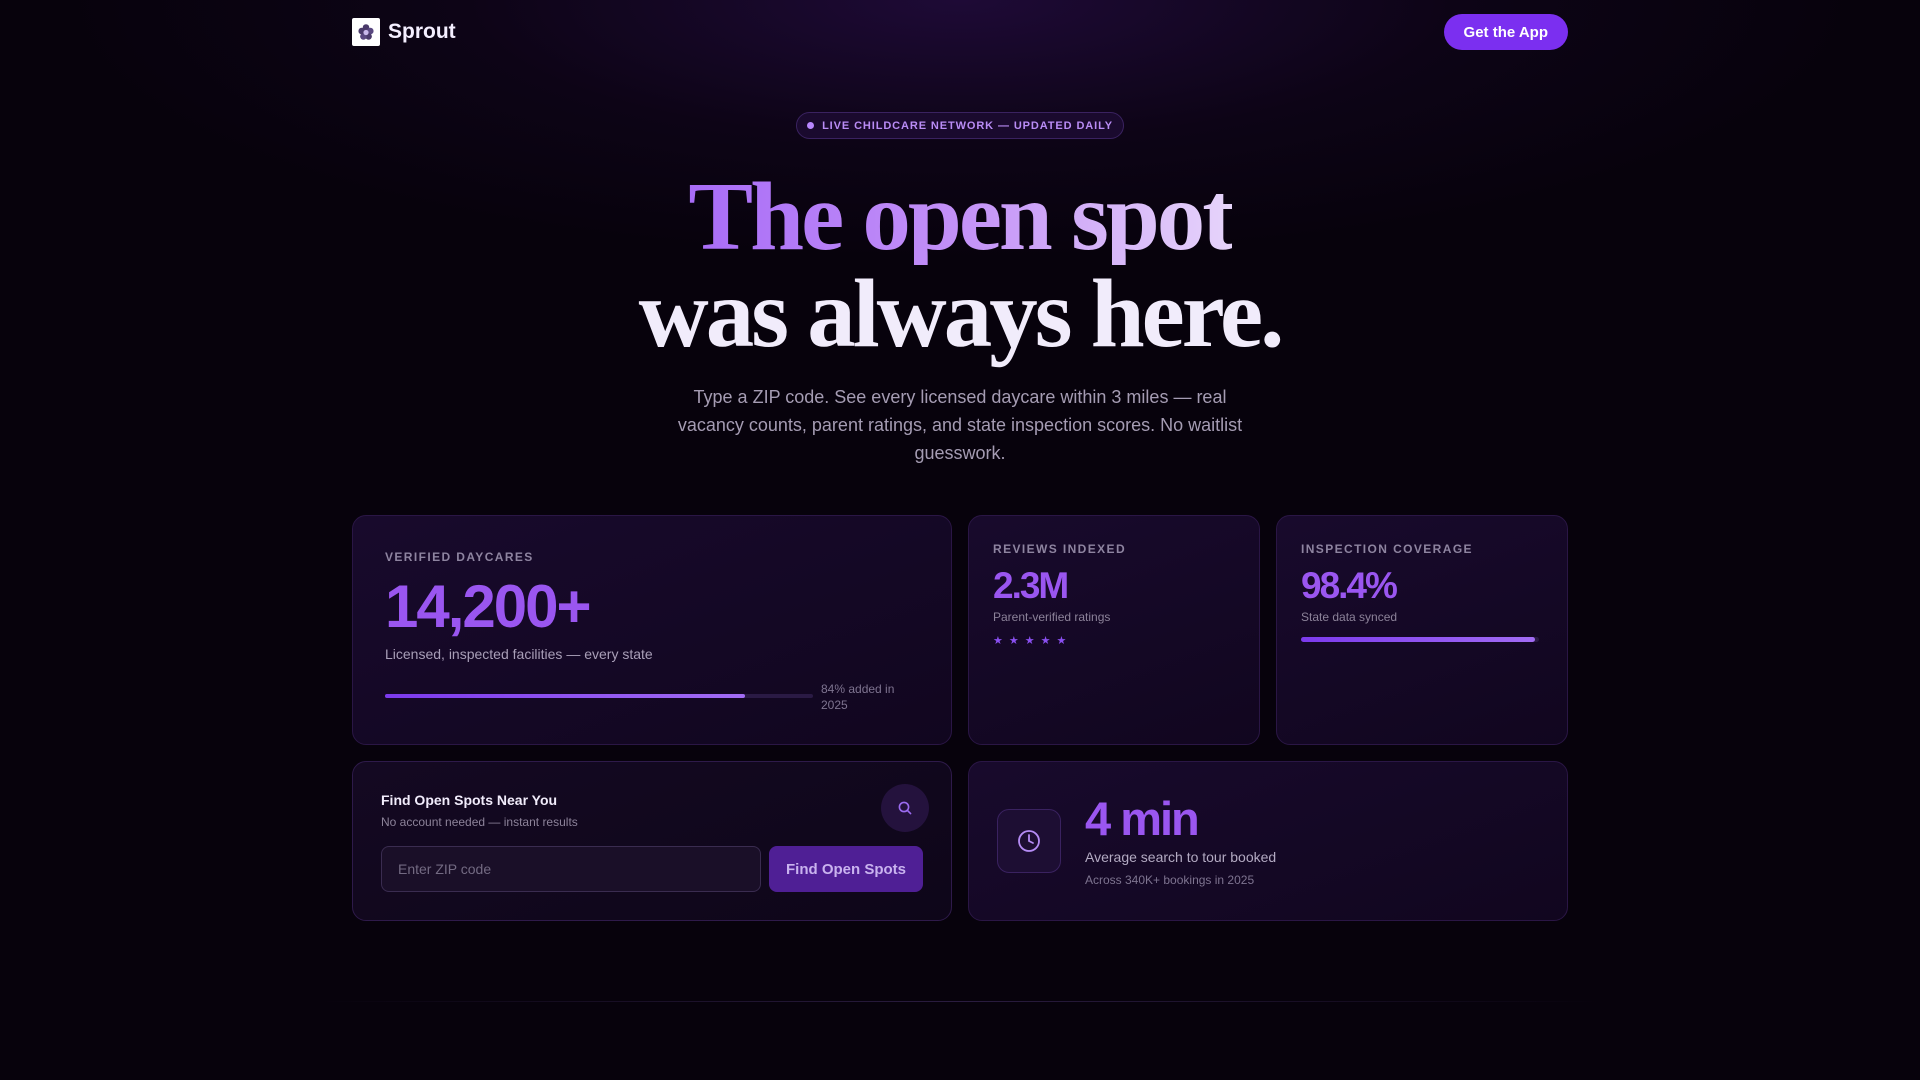 This screenshot has width=1920, height=1080. I want to click on footer-divider, so click(960, 1001).